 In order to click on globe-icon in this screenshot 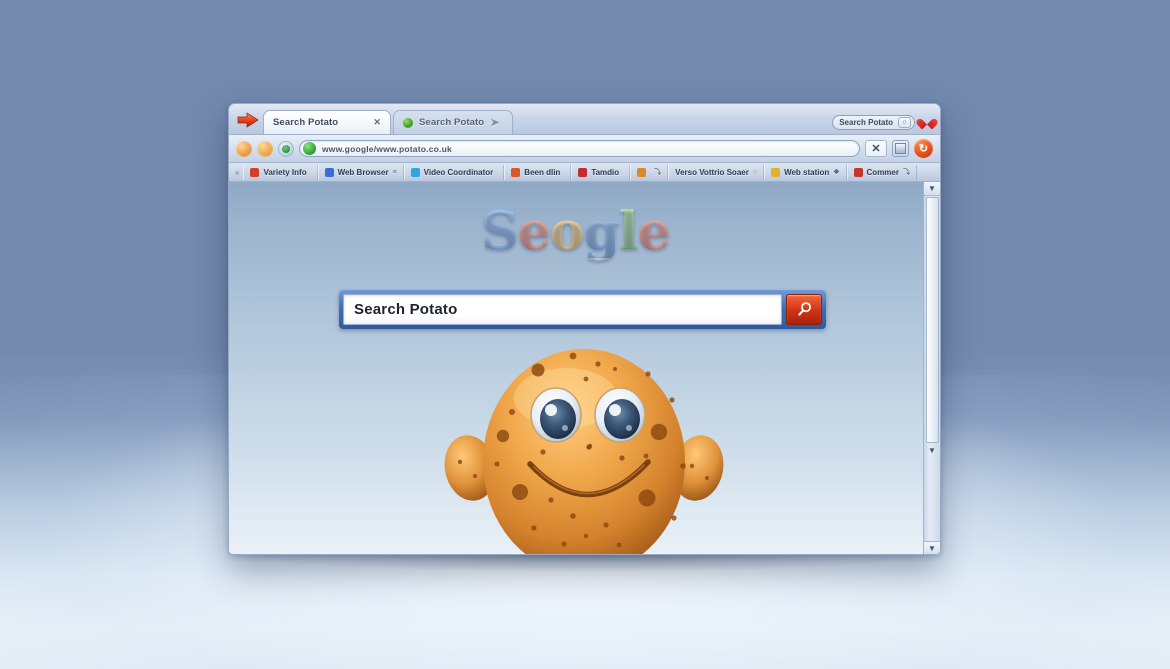, I will do `click(309, 148)`.